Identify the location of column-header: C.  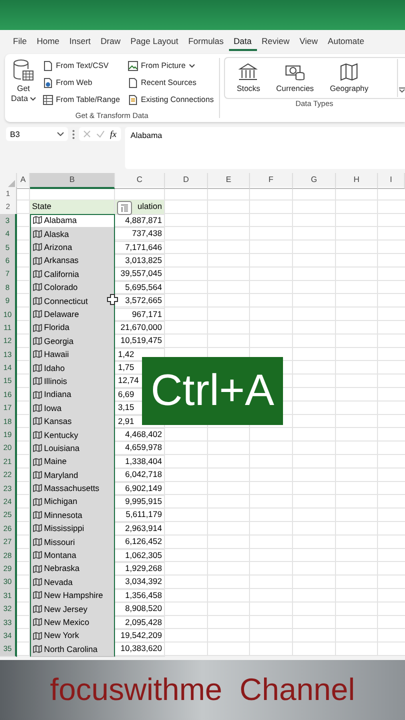
(140, 181).